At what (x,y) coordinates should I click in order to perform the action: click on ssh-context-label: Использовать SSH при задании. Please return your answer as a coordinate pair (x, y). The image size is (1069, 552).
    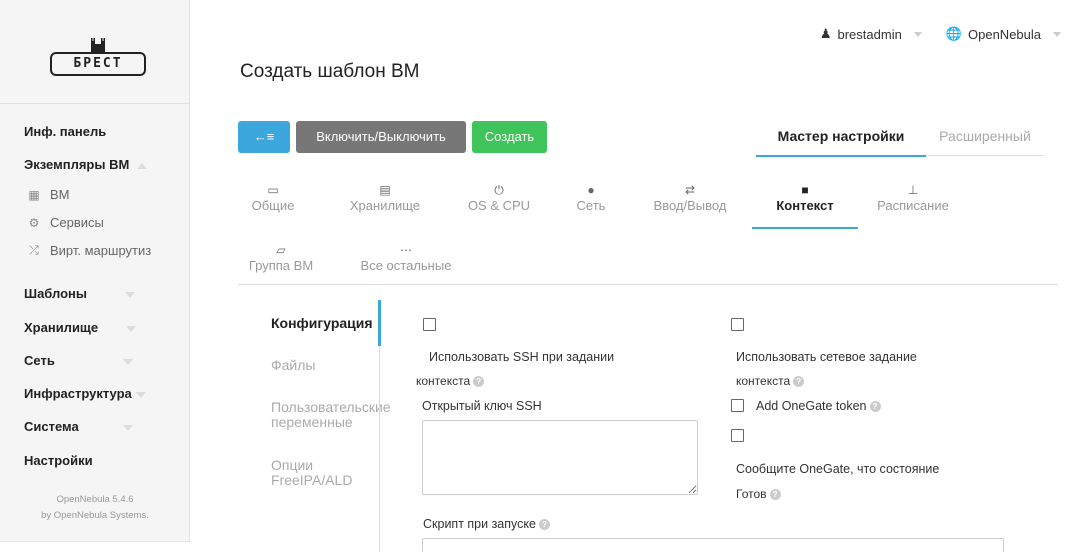
    Looking at the image, I should click on (522, 357).